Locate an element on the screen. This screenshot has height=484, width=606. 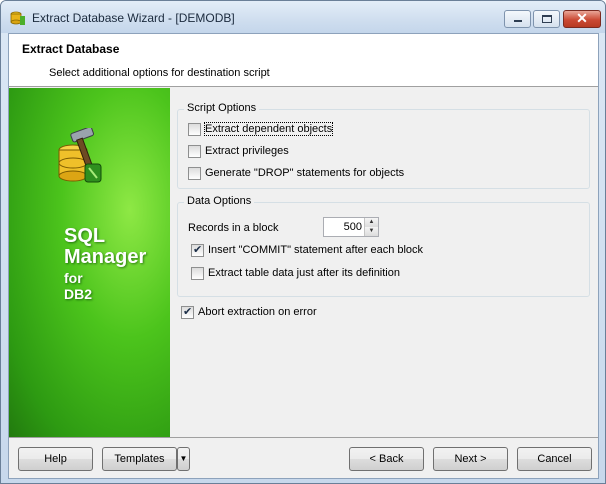
back-button: < Back is located at coordinates (386, 459).